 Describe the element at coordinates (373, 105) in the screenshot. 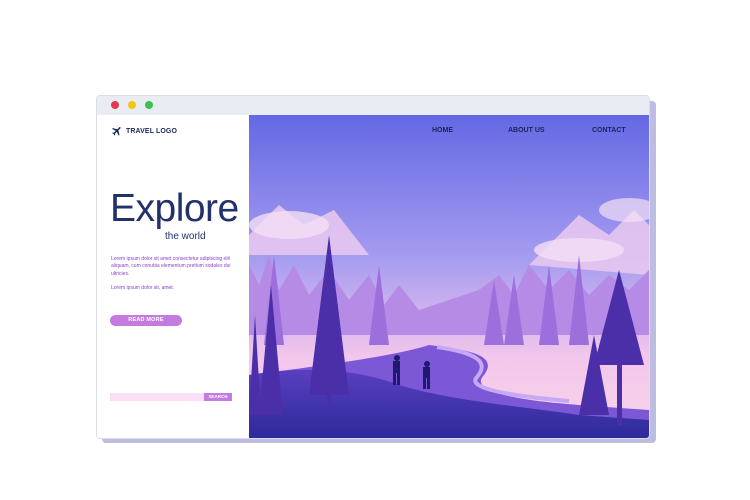

I see `window-titlebar` at that location.